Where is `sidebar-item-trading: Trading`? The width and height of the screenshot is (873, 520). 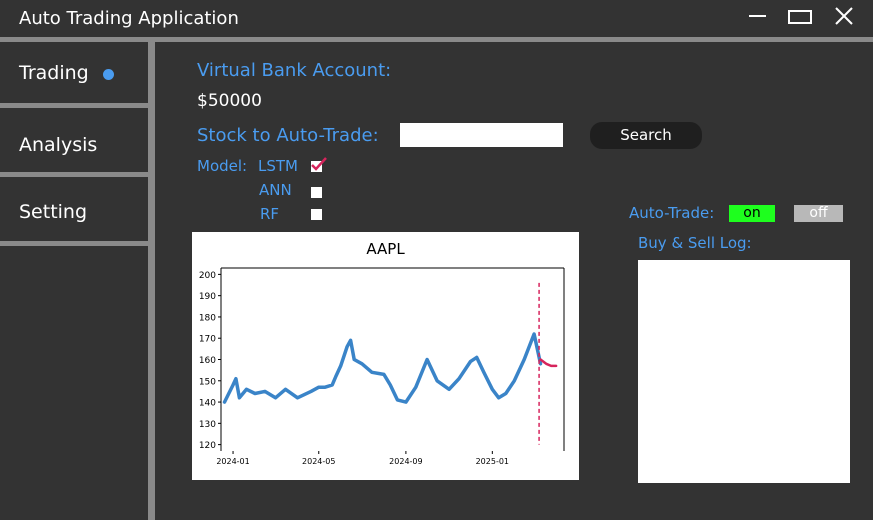 sidebar-item-trading: Trading is located at coordinates (74, 74).